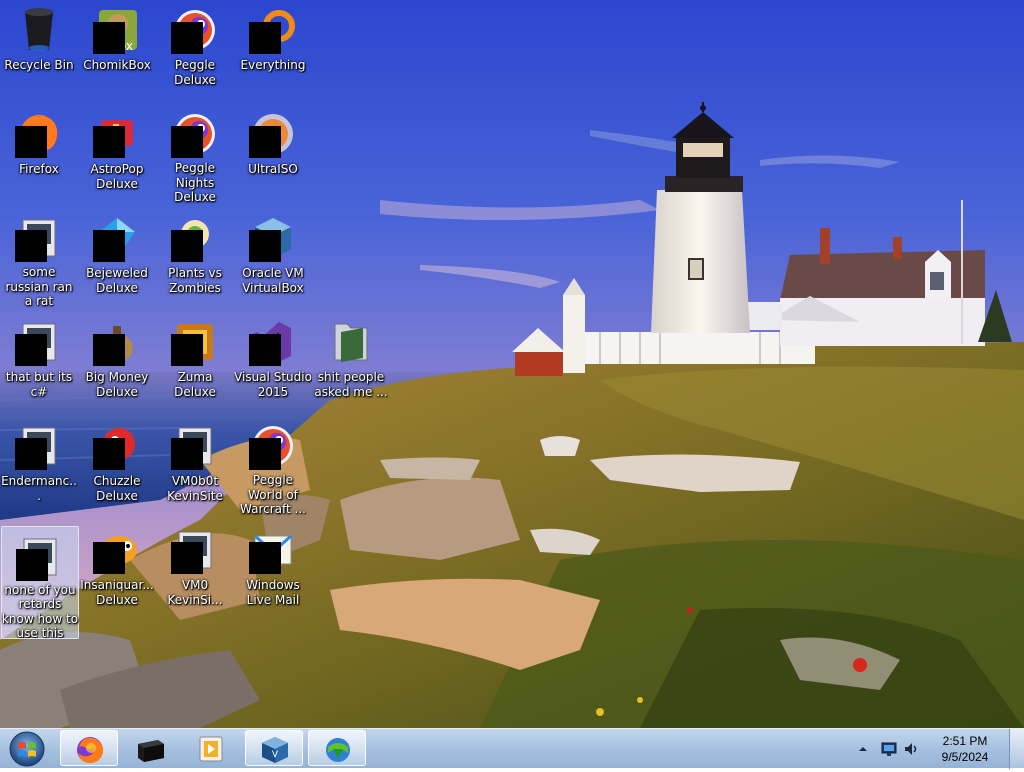  What do you see at coordinates (195, 488) in the screenshot?
I see `desktop-icon-label: VM0b0t KevinSite` at bounding box center [195, 488].